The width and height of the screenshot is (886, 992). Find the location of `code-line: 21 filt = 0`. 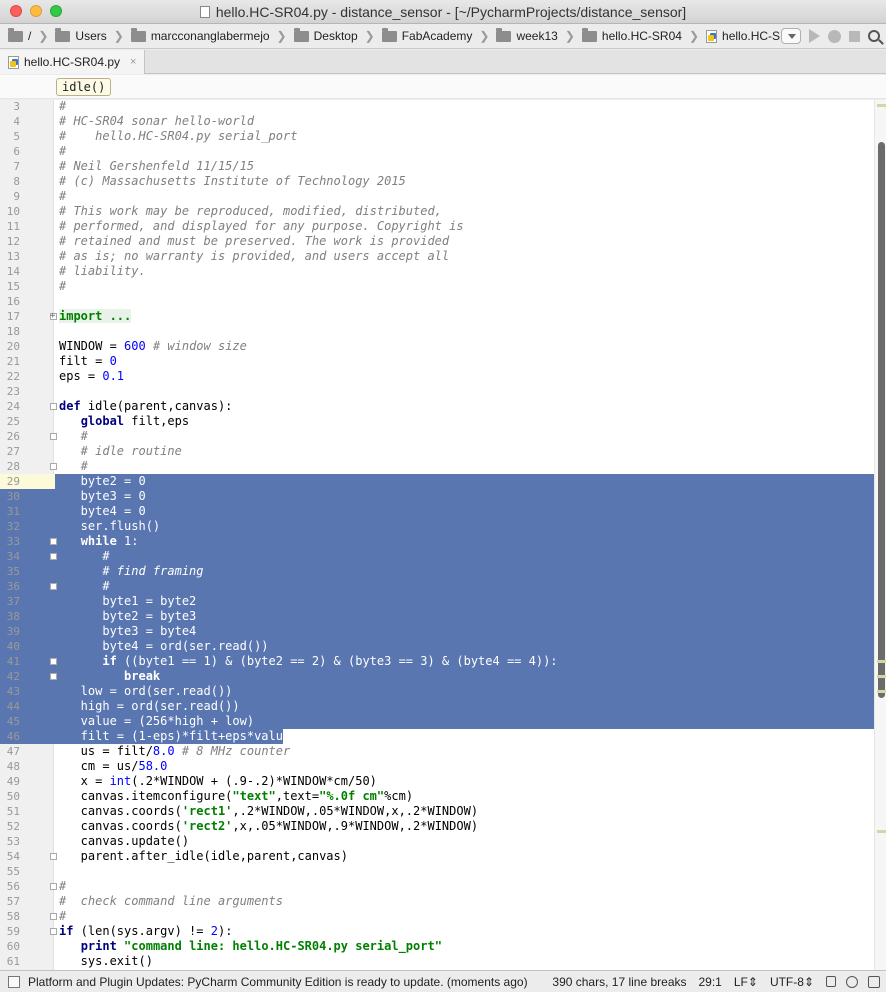

code-line: 21 filt = 0 is located at coordinates (437, 361).